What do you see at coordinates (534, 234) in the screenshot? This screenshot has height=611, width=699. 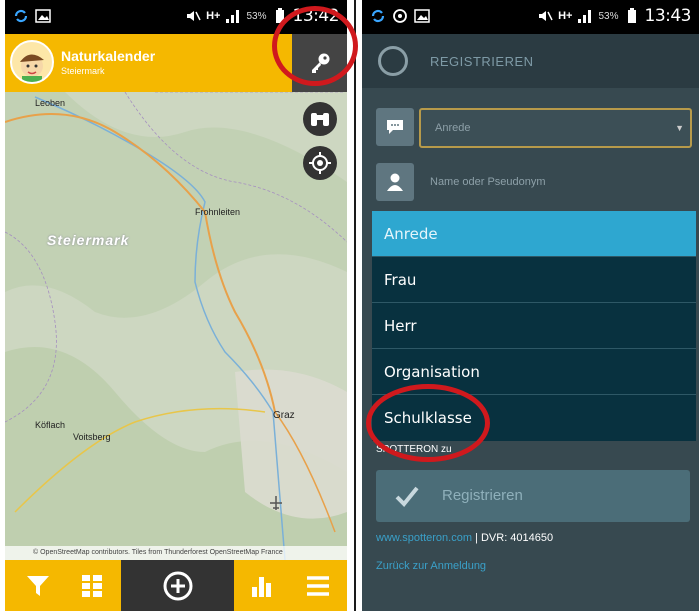 I see `dropdown-header: Anrede` at bounding box center [534, 234].